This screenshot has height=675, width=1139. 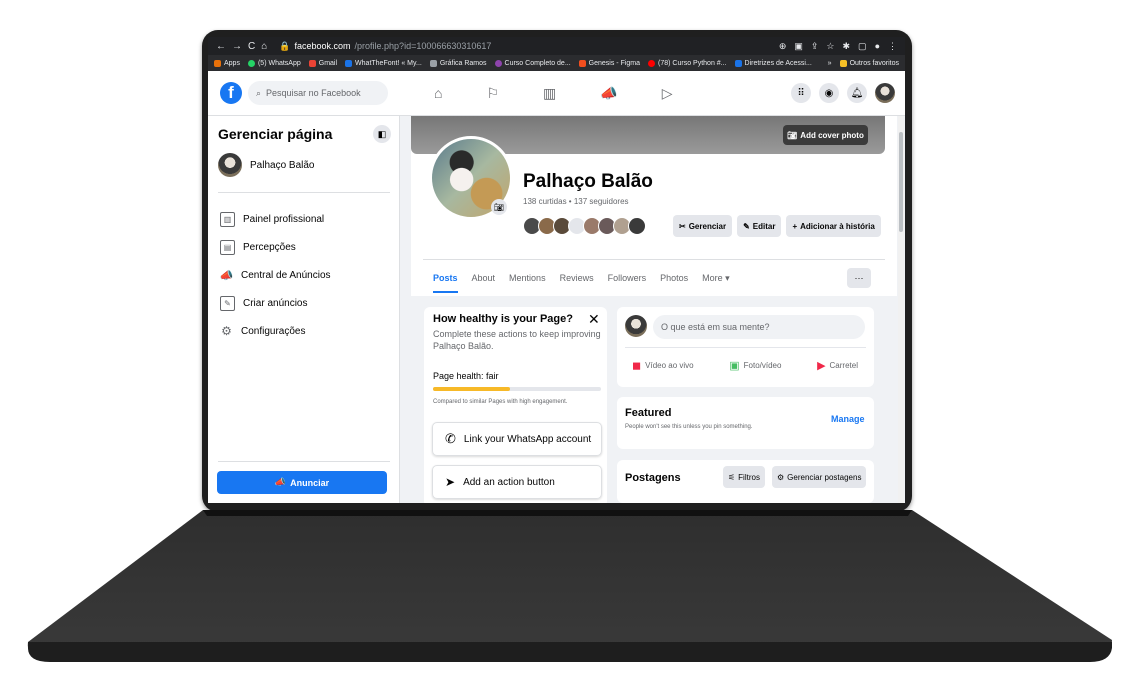 I want to click on facebook-logo-icon: f, so click(x=231, y=93).